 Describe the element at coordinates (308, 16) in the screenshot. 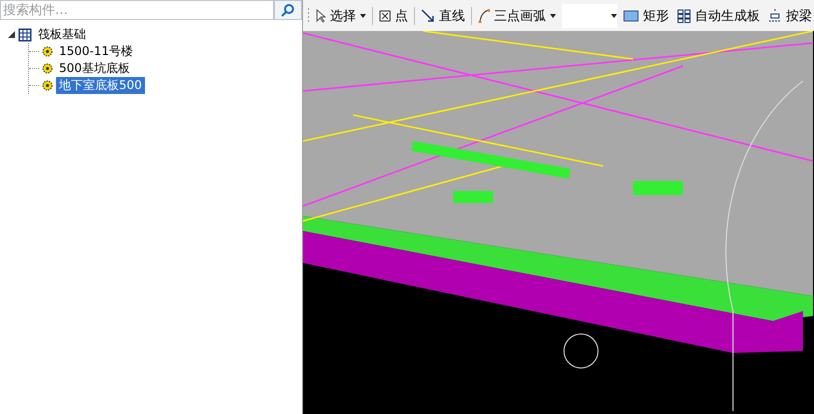

I see `toolbar-grip-icon` at that location.